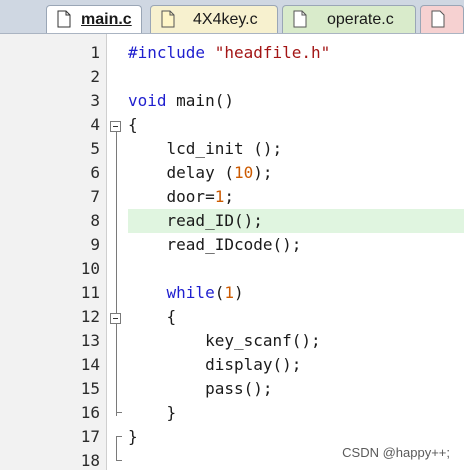 Image resolution: width=464 pixels, height=473 pixels. I want to click on code-token: "headfile.h", so click(272, 52).